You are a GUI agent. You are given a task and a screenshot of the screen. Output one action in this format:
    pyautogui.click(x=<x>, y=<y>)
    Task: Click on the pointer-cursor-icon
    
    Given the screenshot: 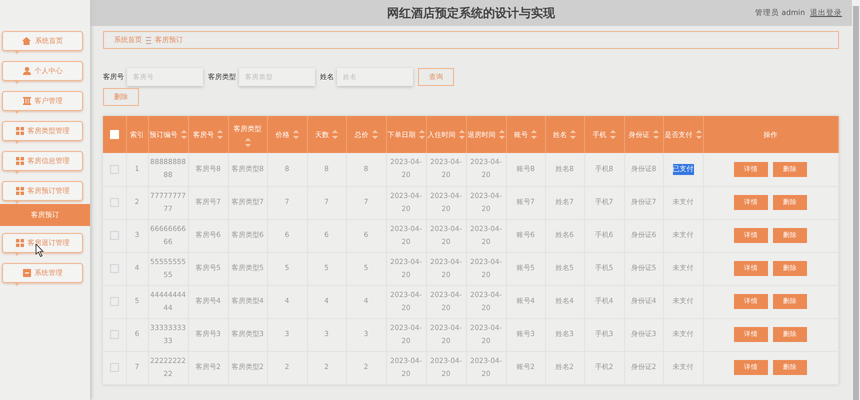 What is the action you would take?
    pyautogui.click(x=40, y=250)
    